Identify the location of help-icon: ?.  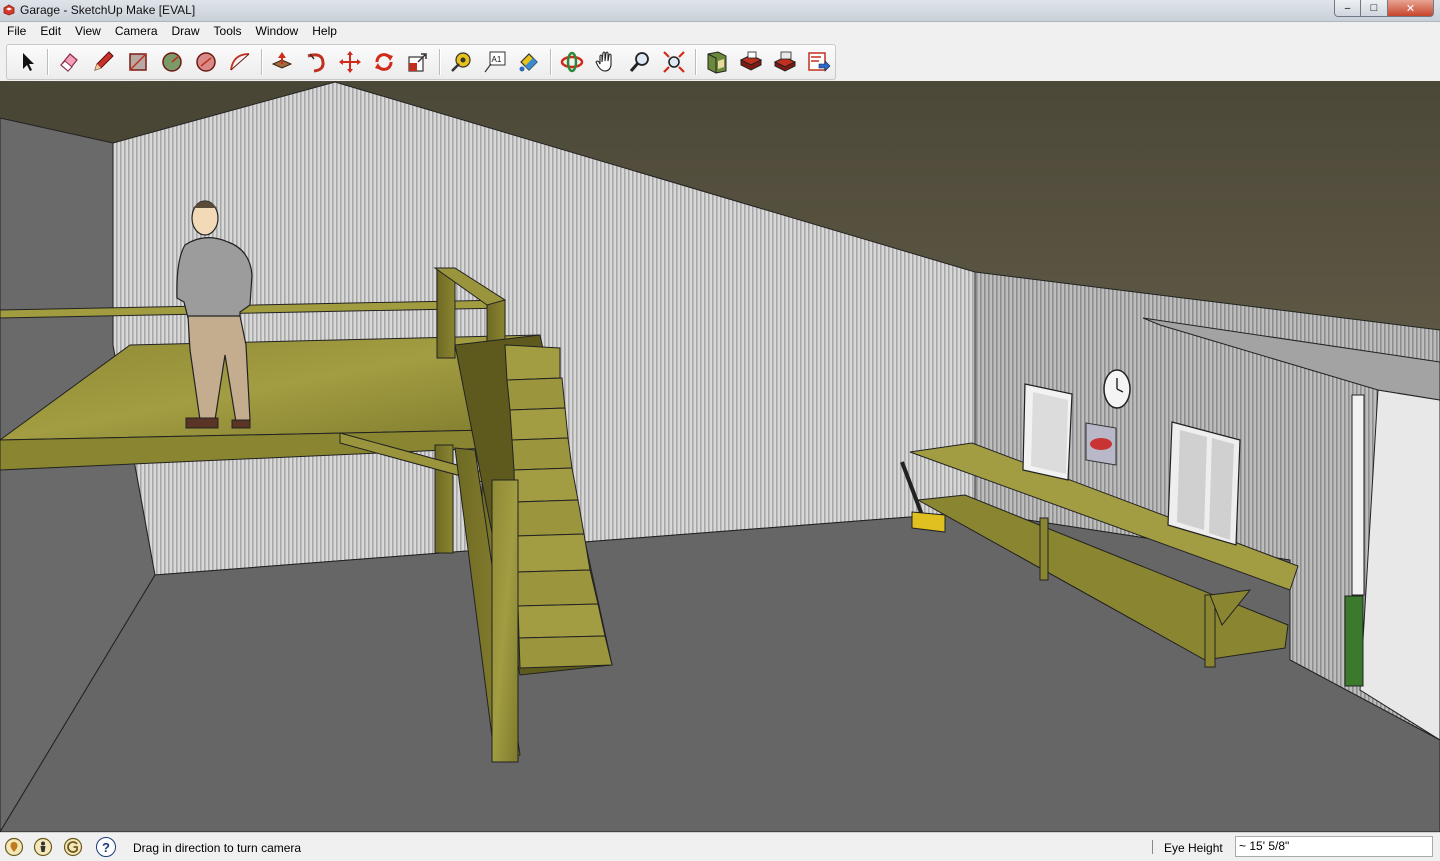
(106, 847).